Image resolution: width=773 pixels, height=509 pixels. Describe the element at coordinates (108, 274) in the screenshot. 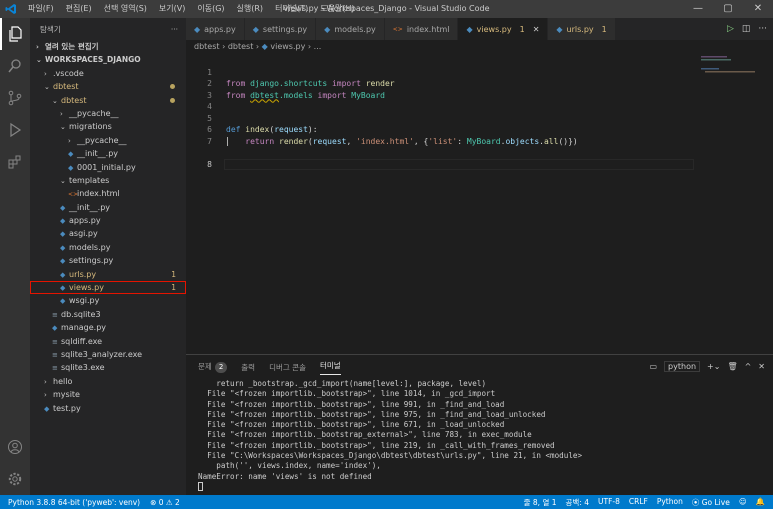

I see `tree-file: ◆ urls.py 1` at that location.